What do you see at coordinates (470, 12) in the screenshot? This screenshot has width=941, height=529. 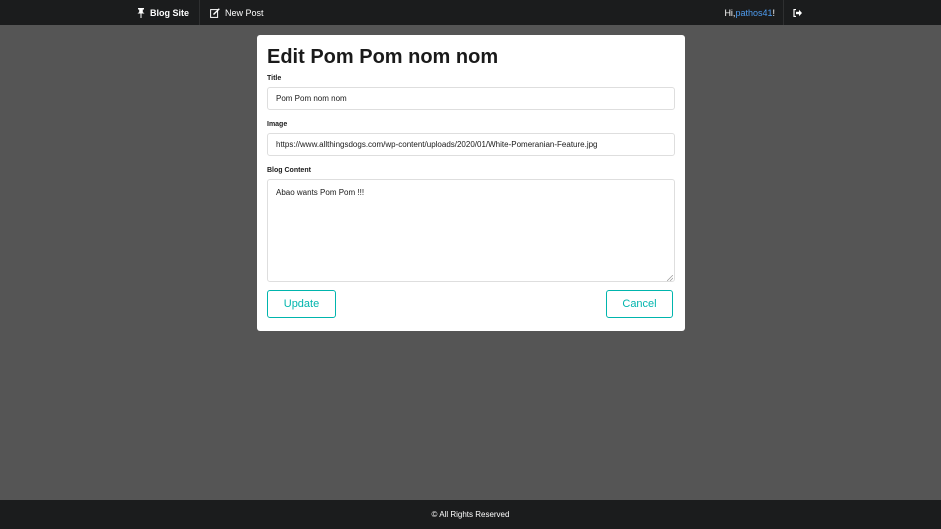 I see `top-navbar: Blog Site New Post Hi, pathos41 !` at bounding box center [470, 12].